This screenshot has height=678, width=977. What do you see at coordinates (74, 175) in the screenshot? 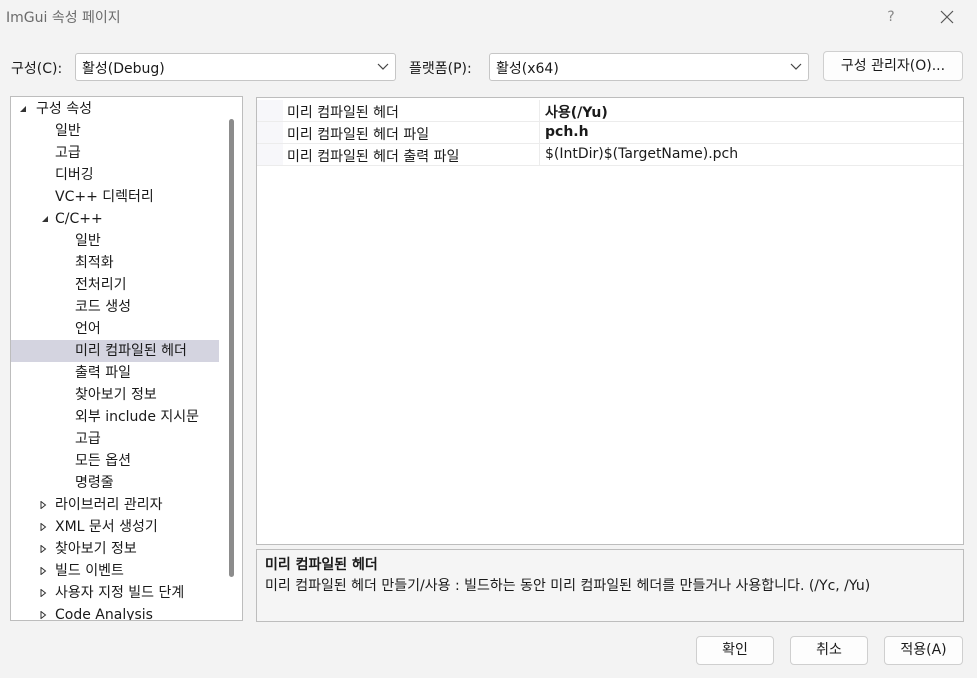
I see `tree-item-debugging: 디버깅` at bounding box center [74, 175].